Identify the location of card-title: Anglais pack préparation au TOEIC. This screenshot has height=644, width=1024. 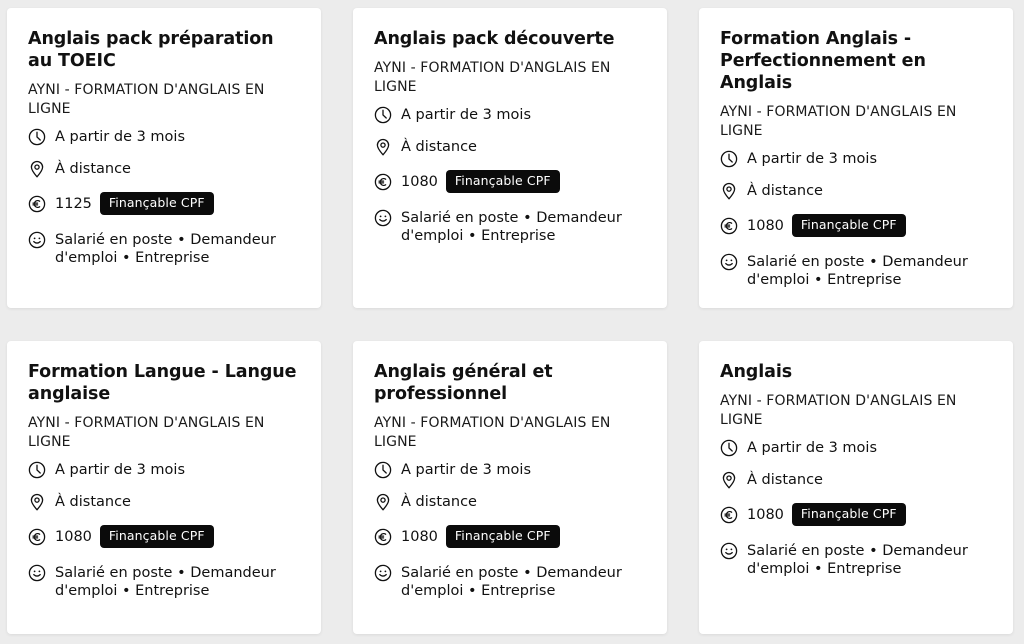
(164, 50).